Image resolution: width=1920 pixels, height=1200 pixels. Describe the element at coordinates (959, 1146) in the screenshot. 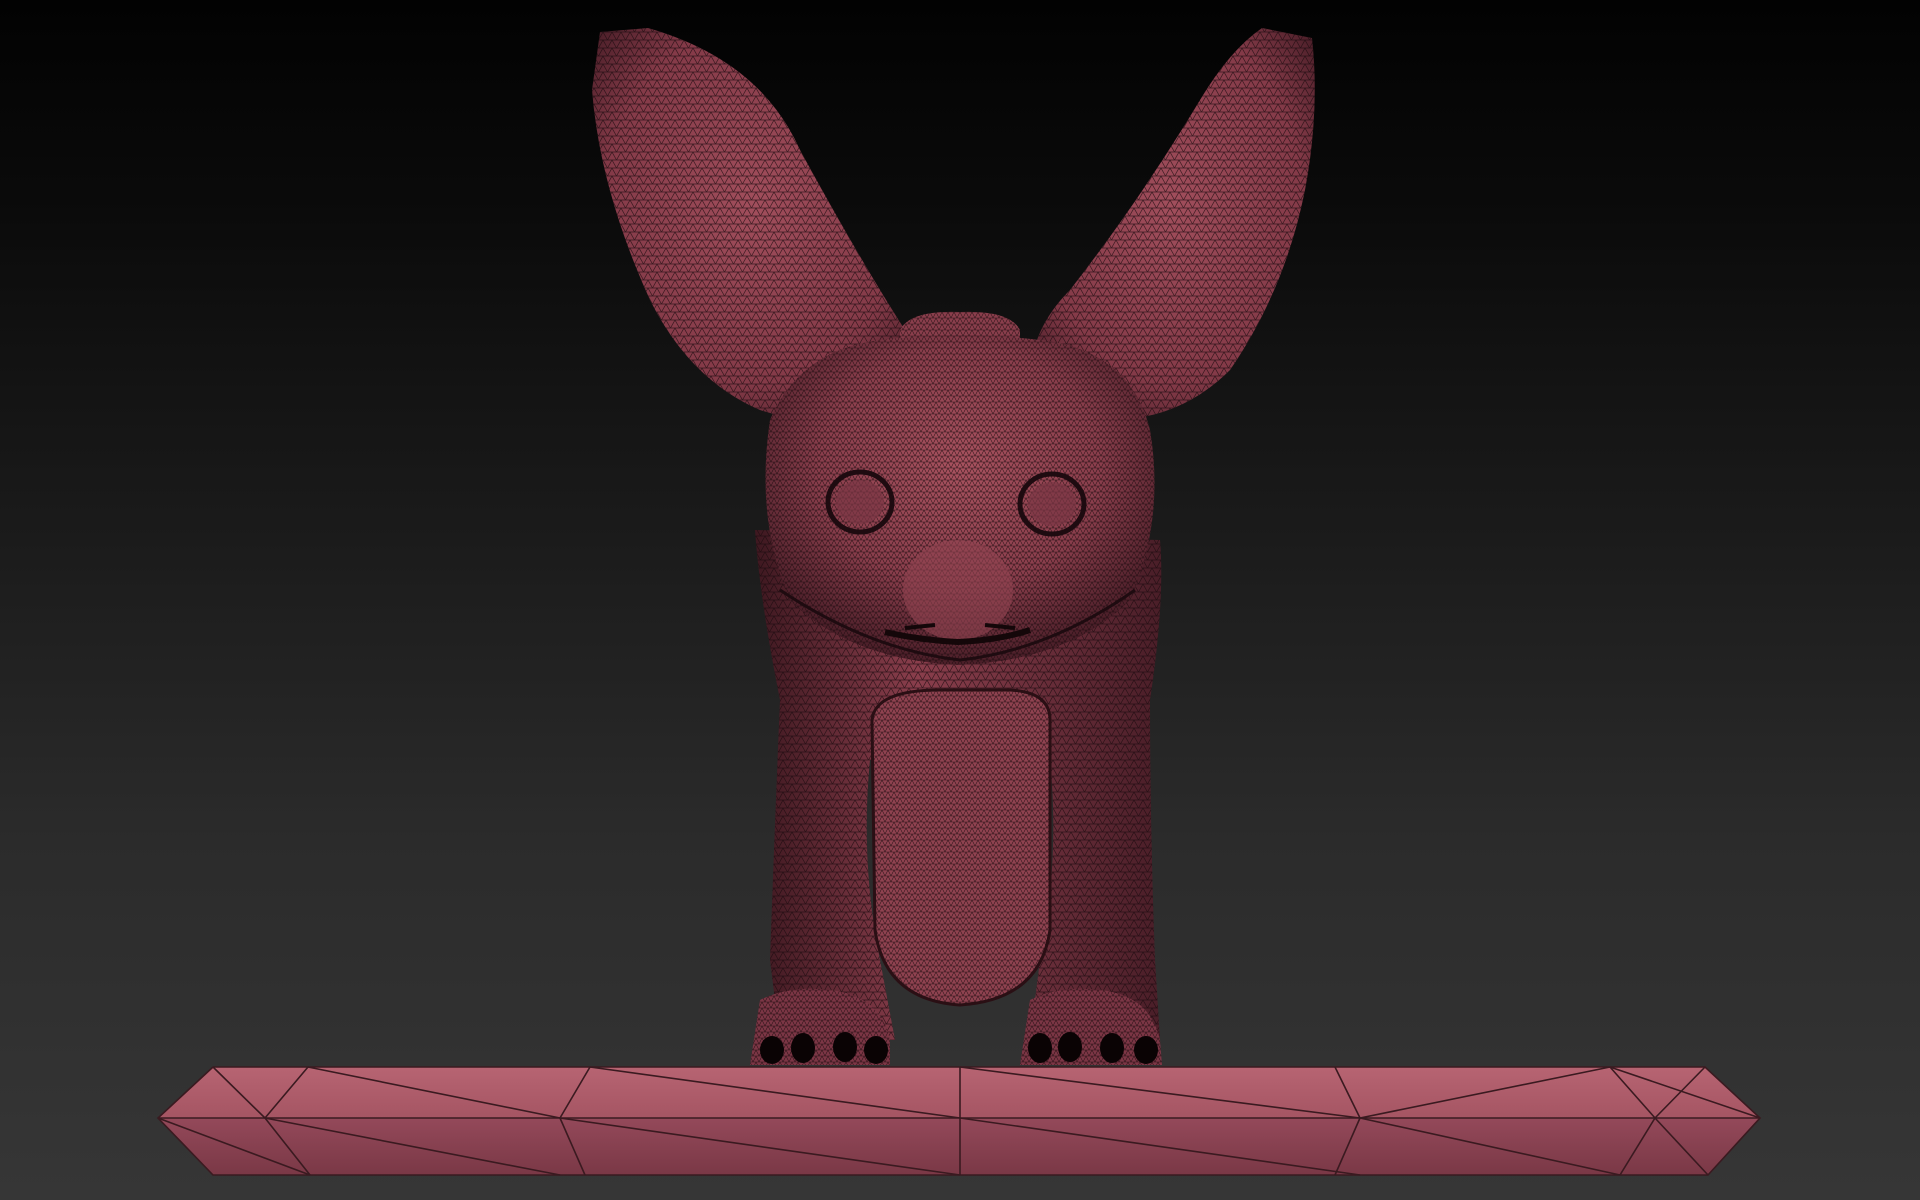

I see `base-bottom-face` at that location.